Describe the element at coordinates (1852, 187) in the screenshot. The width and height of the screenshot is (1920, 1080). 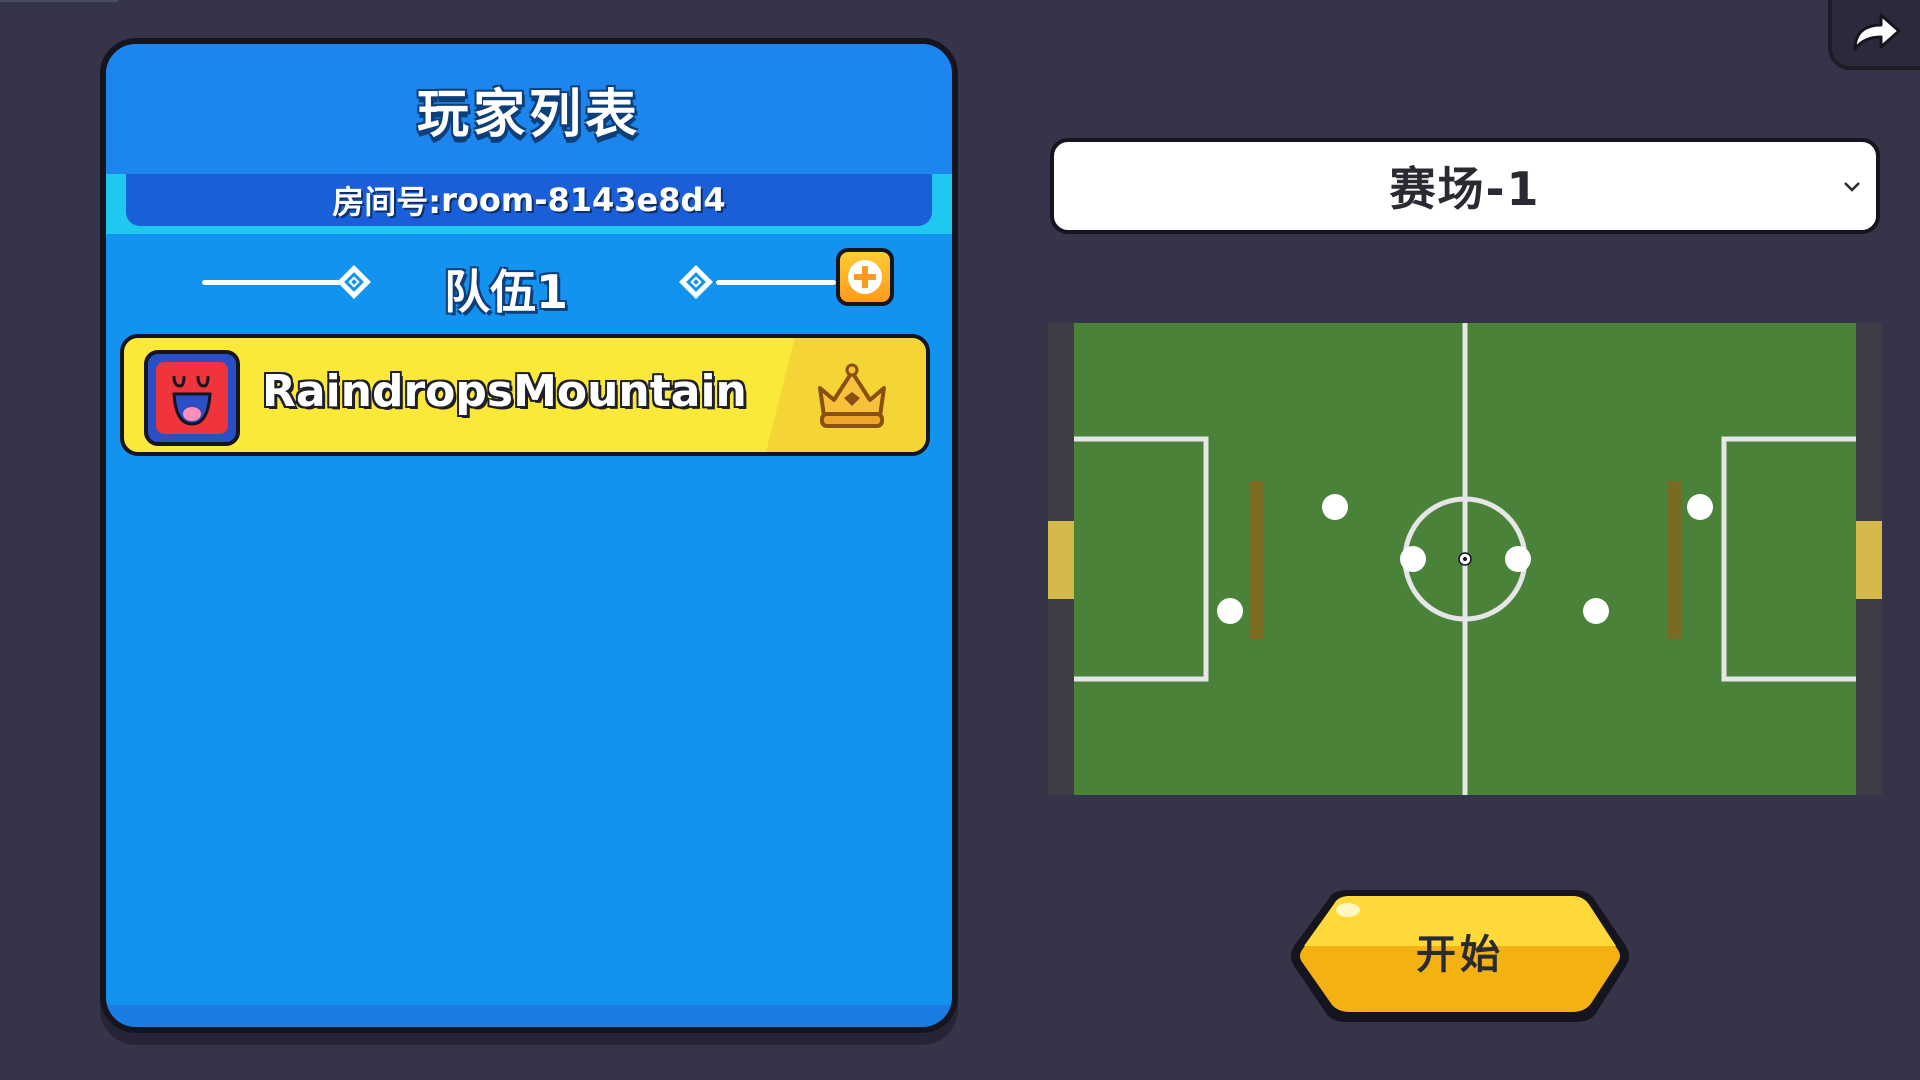
I see `chevron-down-icon` at that location.